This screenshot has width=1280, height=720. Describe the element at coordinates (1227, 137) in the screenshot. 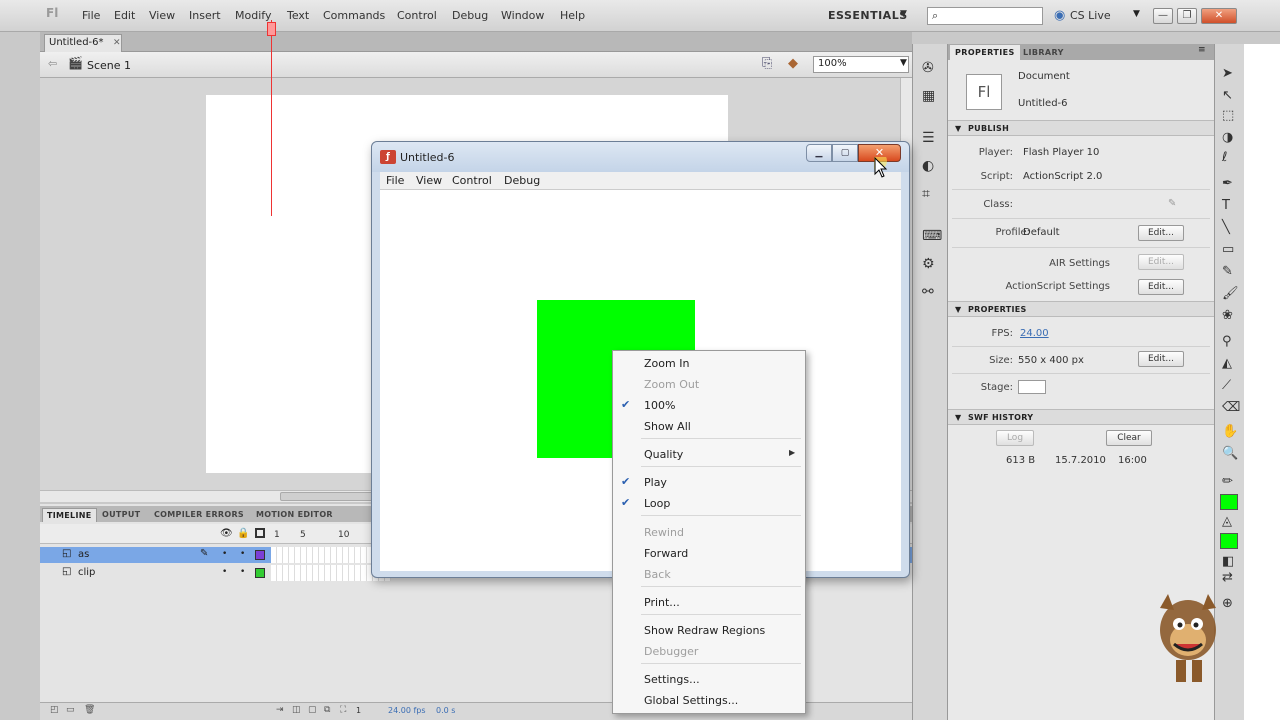

I see `3d-rotation-icon: ◑` at that location.